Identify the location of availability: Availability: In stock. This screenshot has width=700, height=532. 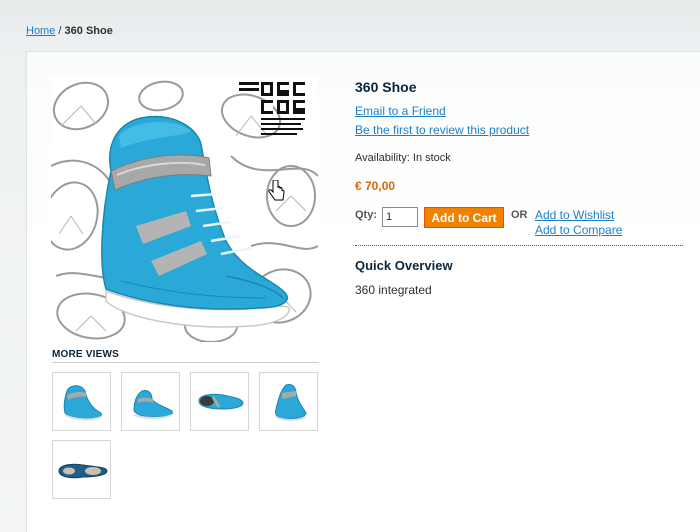
(403, 158).